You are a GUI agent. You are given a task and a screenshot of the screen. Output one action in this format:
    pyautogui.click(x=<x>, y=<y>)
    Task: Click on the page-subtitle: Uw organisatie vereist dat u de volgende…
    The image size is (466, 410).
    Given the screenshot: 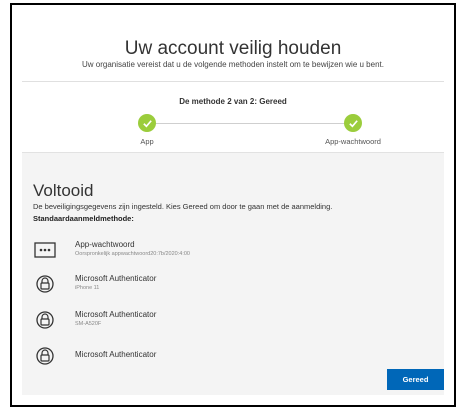 What is the action you would take?
    pyautogui.click(x=233, y=64)
    